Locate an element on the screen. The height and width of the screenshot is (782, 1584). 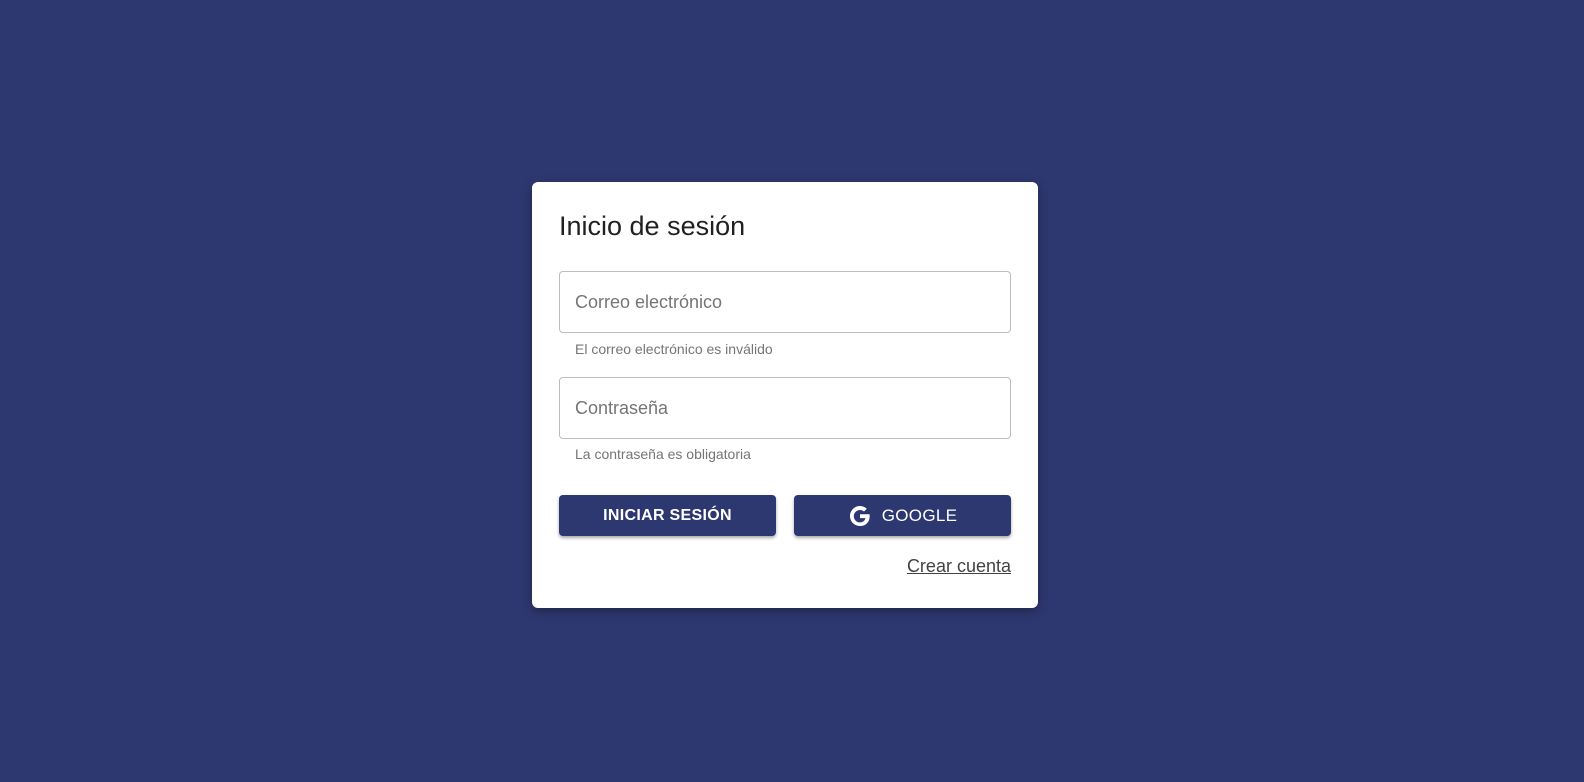
password-field-container is located at coordinates (785, 408).